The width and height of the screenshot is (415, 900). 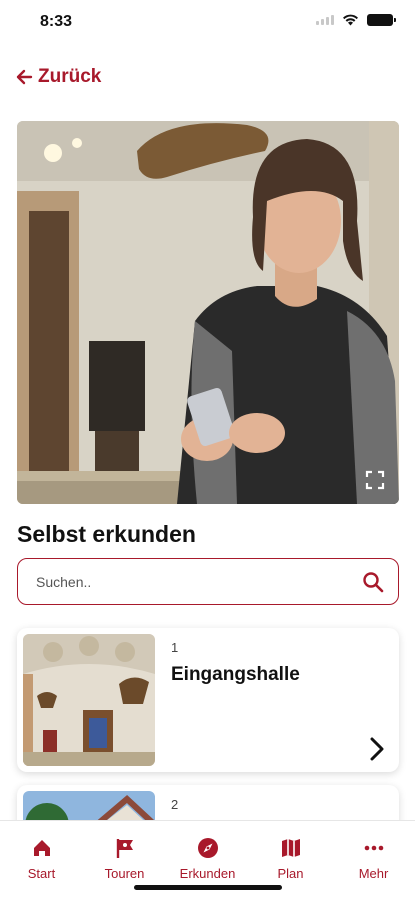 I want to click on battery-icon, so click(x=381, y=20).